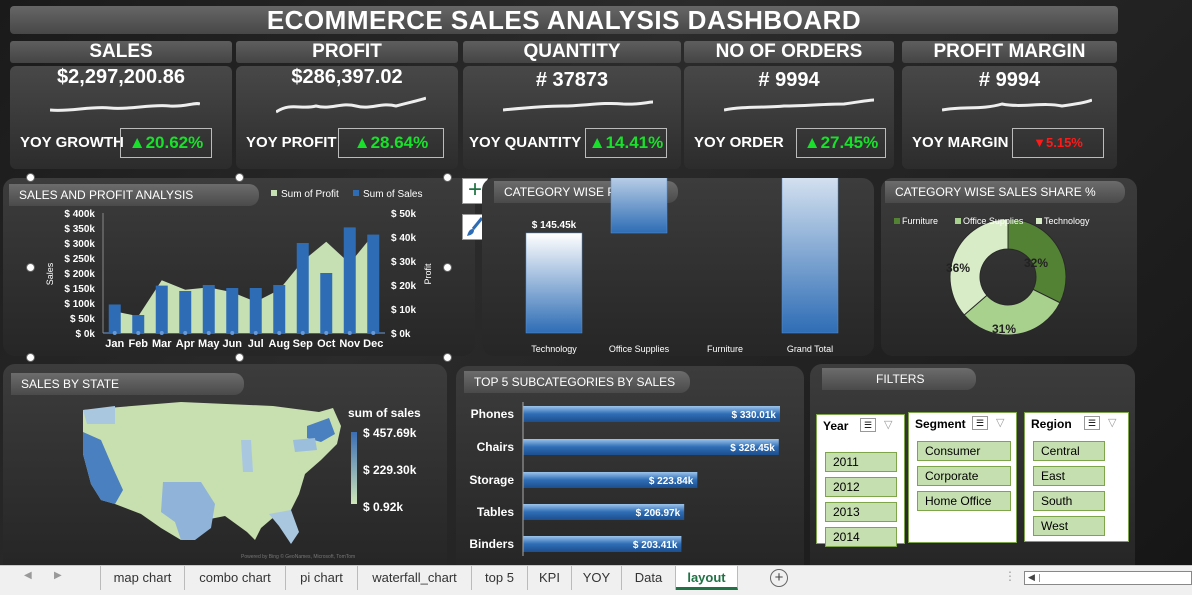 The width and height of the screenshot is (1192, 595). I want to click on x-tick-label: Mar, so click(162, 344).